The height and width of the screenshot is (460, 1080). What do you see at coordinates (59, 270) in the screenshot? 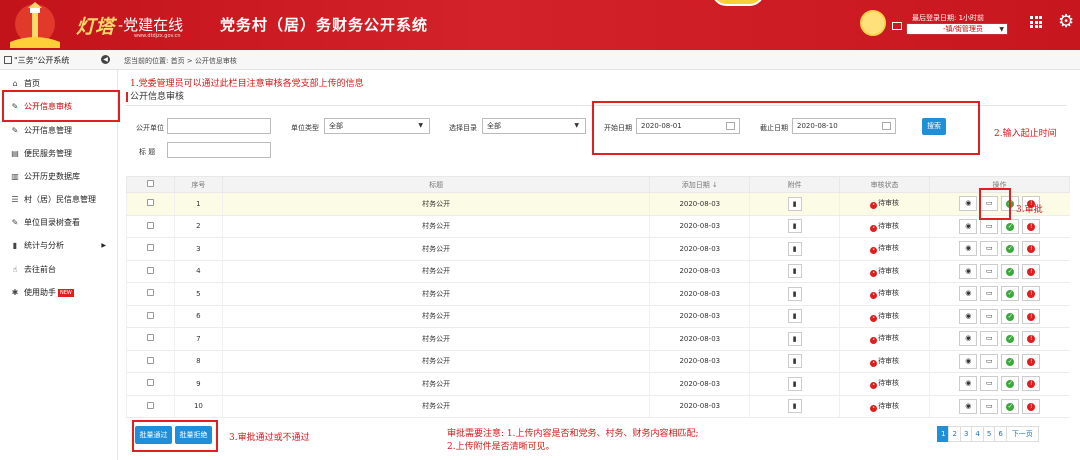
I see `sidebar-item-frontend: ☝ 去往前台` at bounding box center [59, 270].